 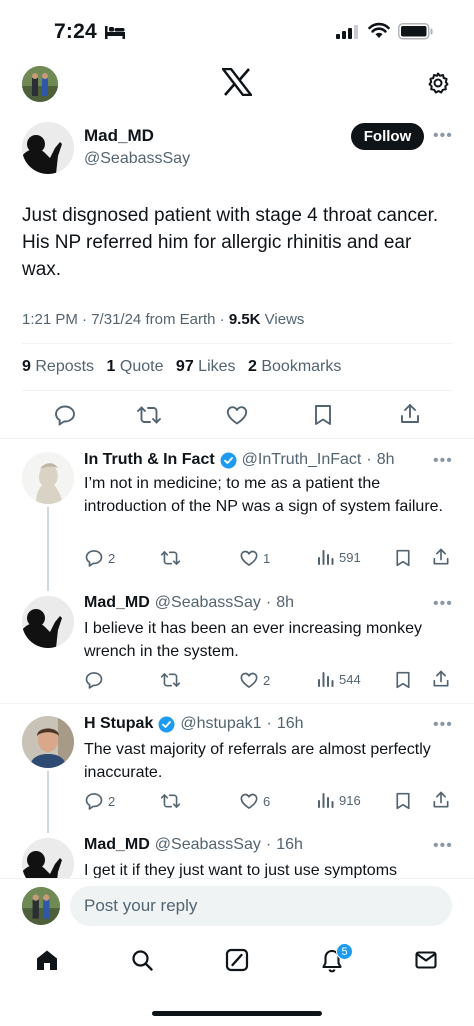 I want to click on search-tab, so click(x=142, y=960).